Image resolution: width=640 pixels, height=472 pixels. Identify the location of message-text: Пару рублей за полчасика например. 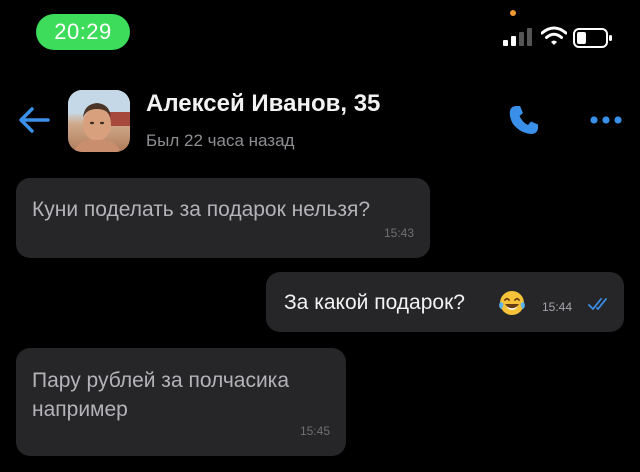
(161, 395).